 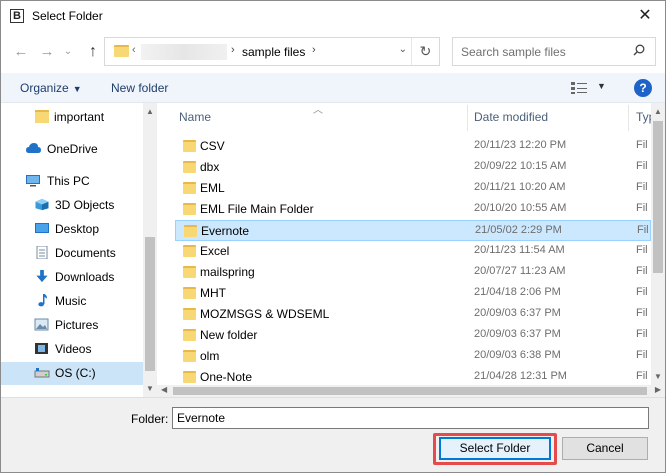 I want to click on folder-row-mozmsgs-wdseml: MOZMSGS & WDSEML 20/09/03 6:37 PM Fil, so click(x=413, y=314).